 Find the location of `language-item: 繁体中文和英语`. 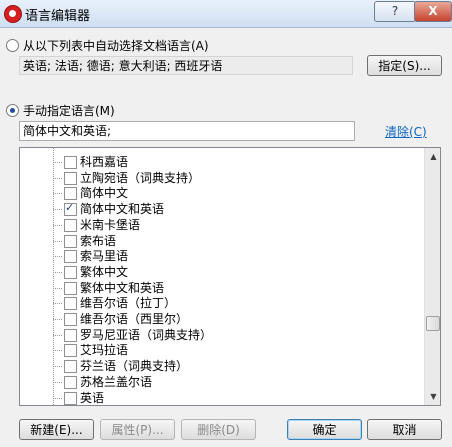

language-item: 繁体中文和英语 is located at coordinates (222, 288).